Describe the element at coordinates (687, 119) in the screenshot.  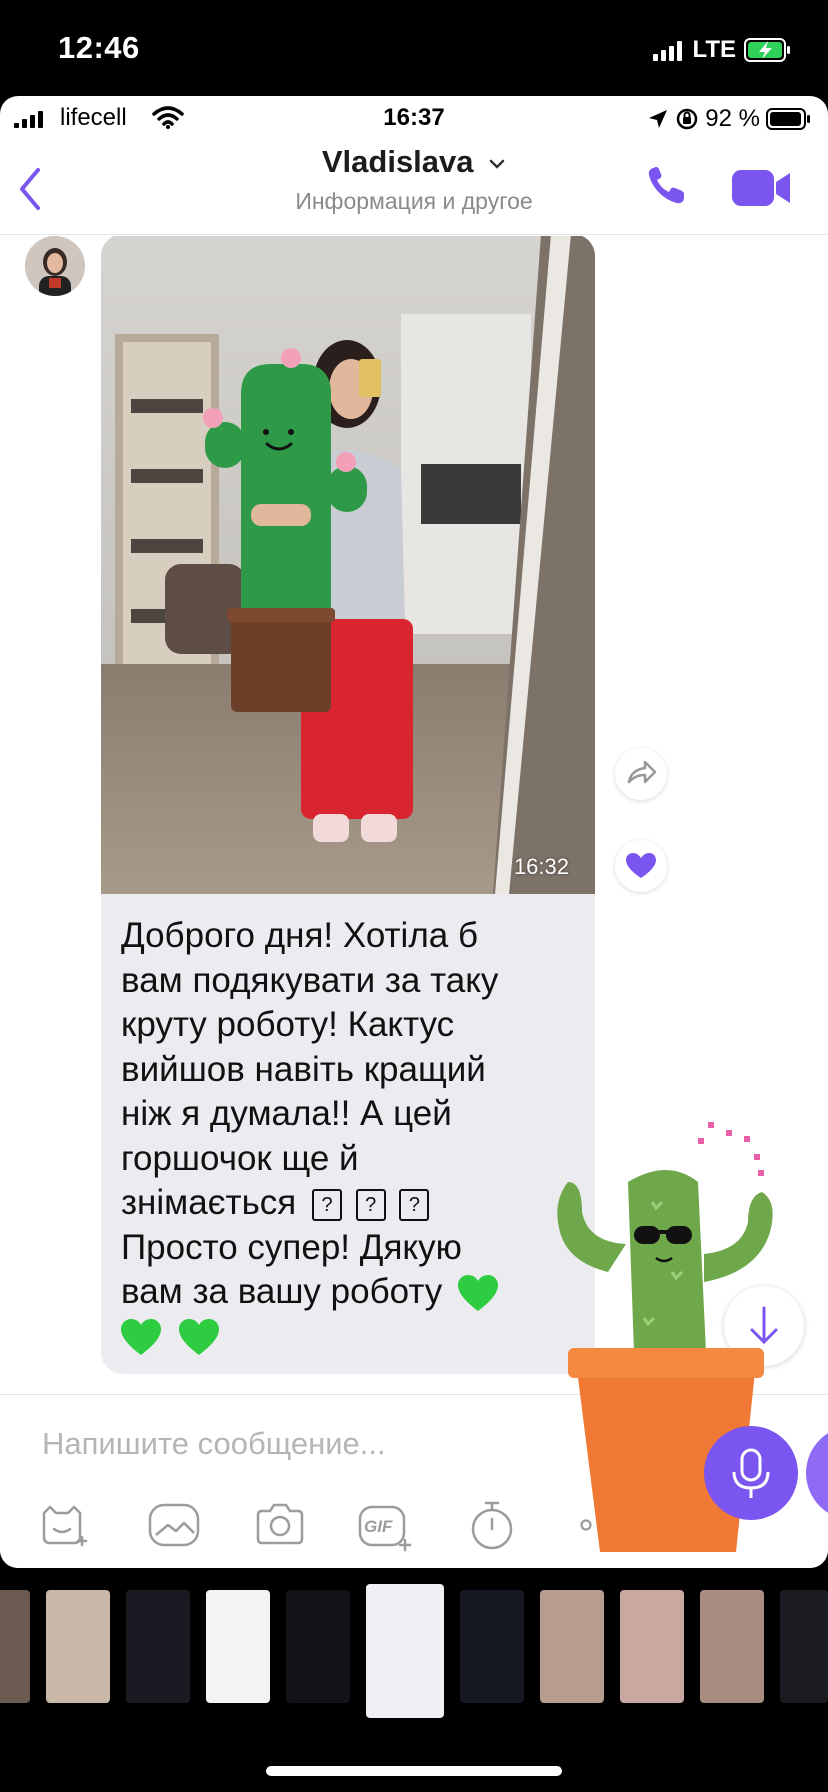
I see `orientation-lock-icon` at that location.